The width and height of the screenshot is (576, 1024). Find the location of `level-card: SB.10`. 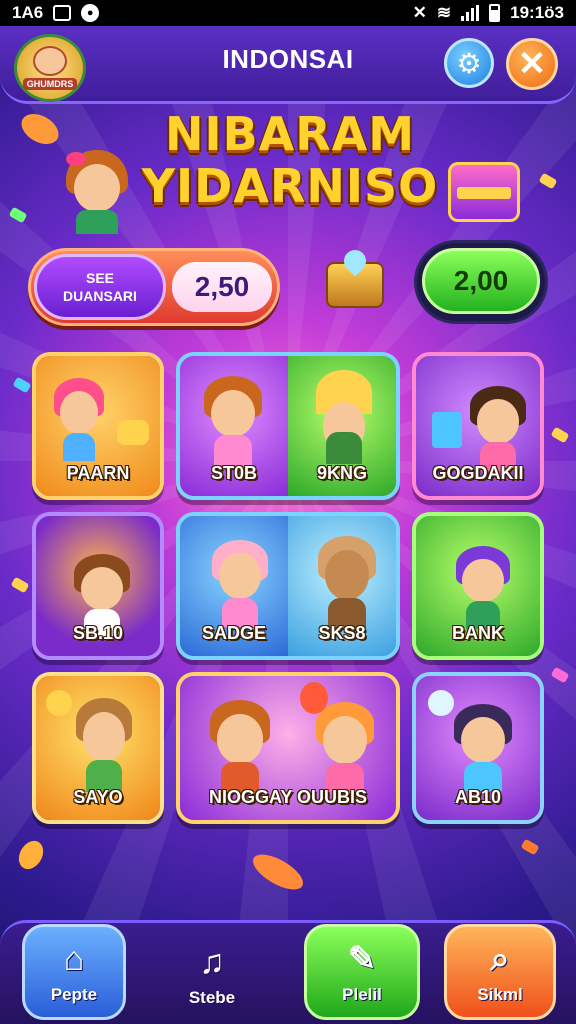

level-card: SB.10 is located at coordinates (98, 586).